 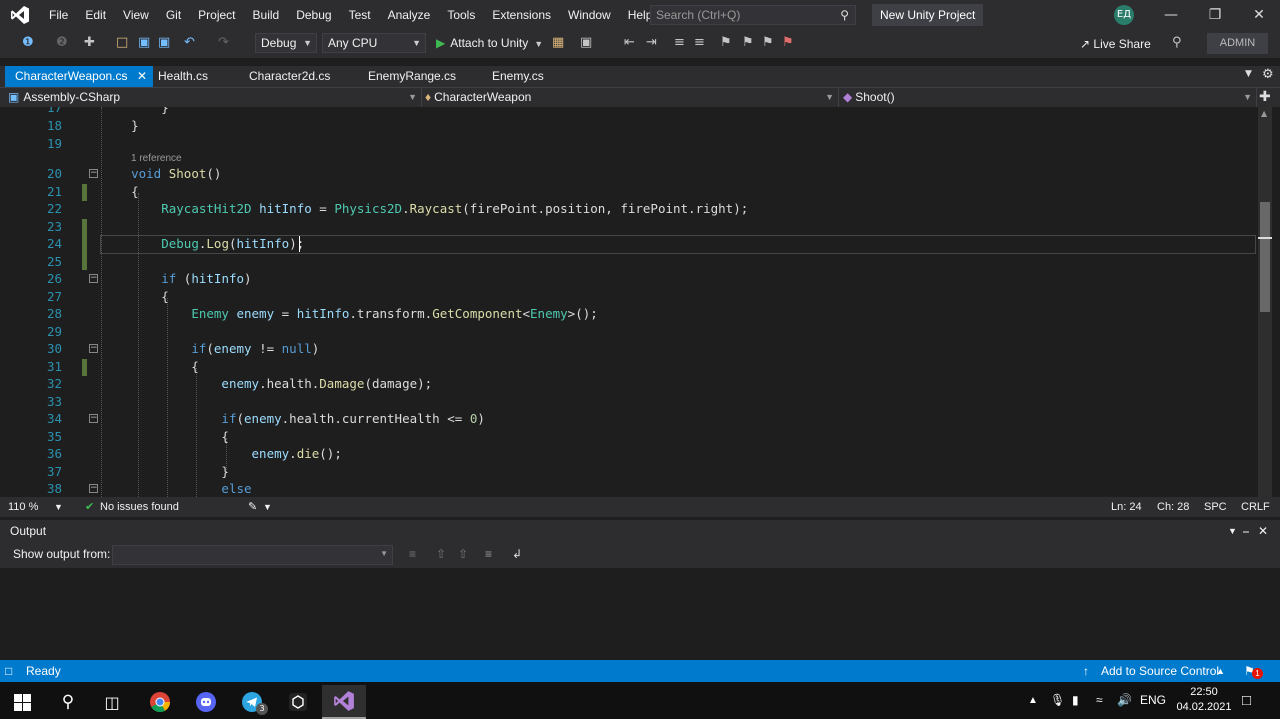 I want to click on platform-select: Any CPU ▼, so click(x=374, y=43).